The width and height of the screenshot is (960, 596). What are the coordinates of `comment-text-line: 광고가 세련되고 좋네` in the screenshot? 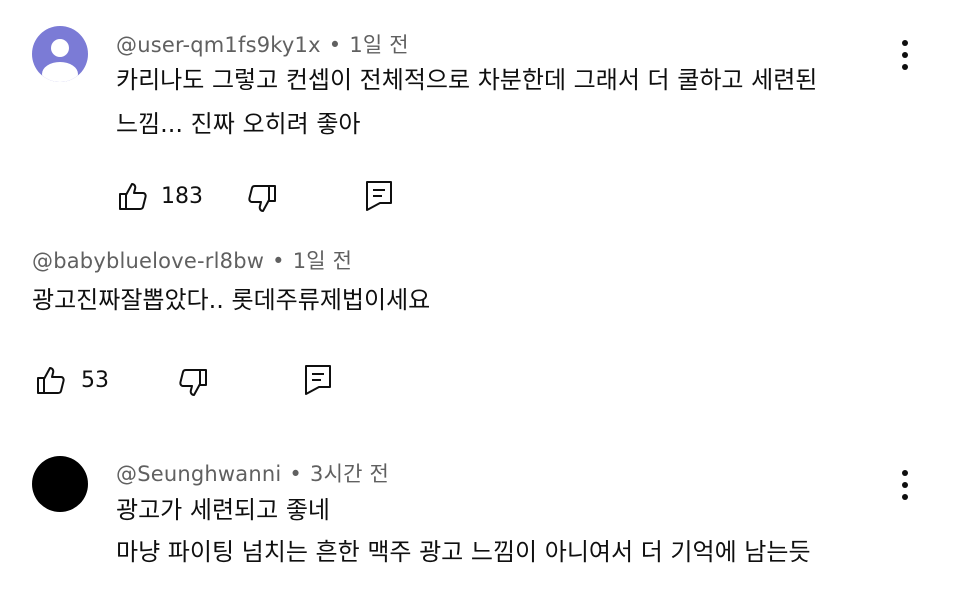 It's located at (223, 510).